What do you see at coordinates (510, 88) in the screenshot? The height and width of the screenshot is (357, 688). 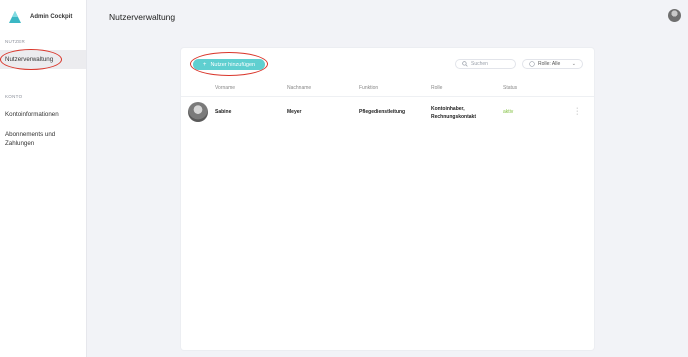 I see `column-header-status: Status` at bounding box center [510, 88].